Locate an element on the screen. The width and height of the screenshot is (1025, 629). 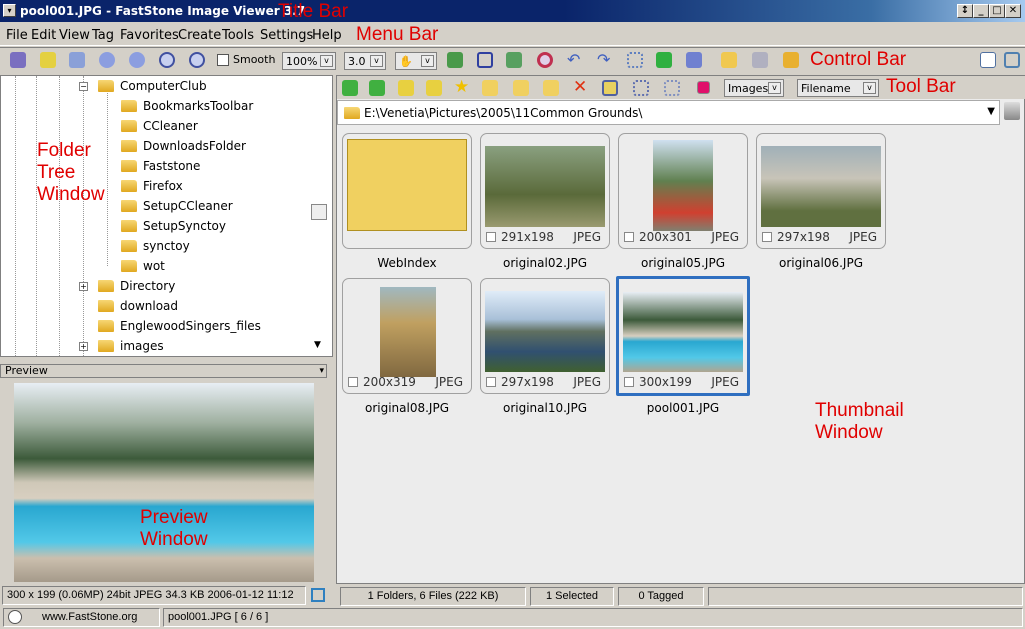
tree-item: images is located at coordinates (131, 347).